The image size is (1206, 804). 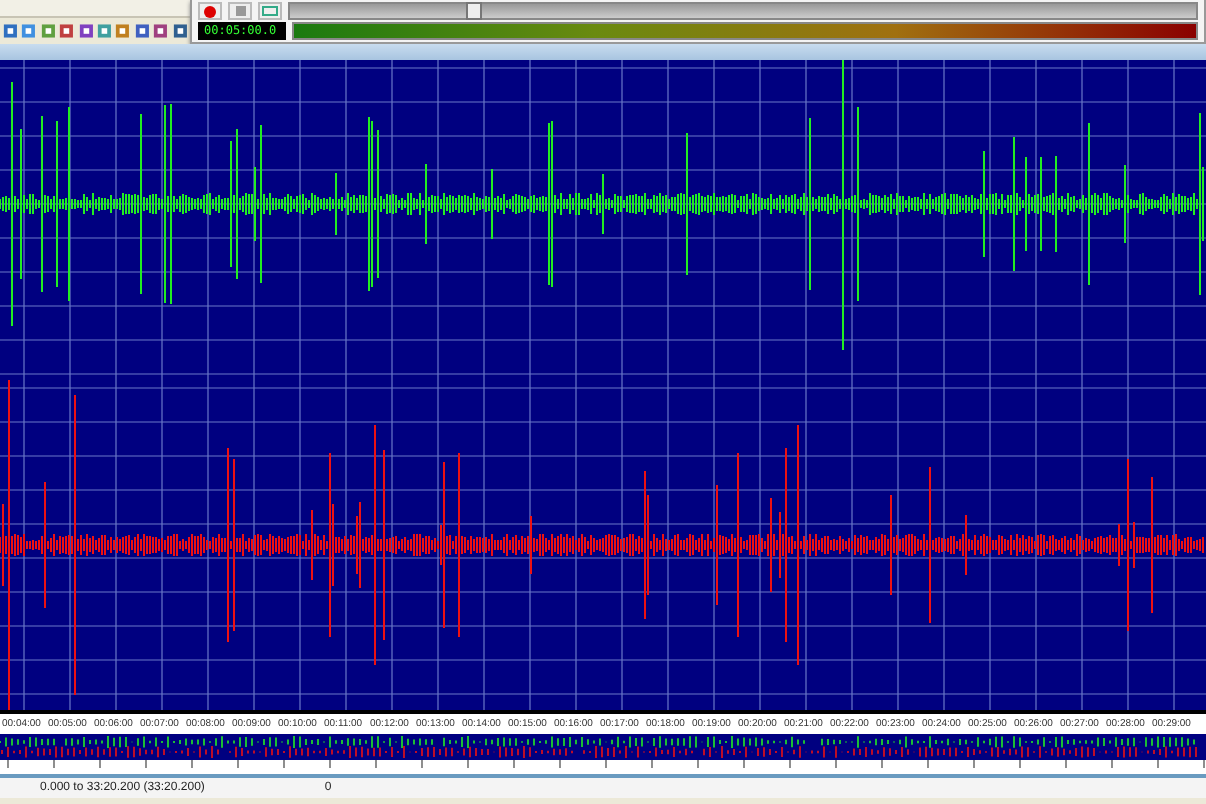 I want to click on loop-button, so click(x=270, y=11).